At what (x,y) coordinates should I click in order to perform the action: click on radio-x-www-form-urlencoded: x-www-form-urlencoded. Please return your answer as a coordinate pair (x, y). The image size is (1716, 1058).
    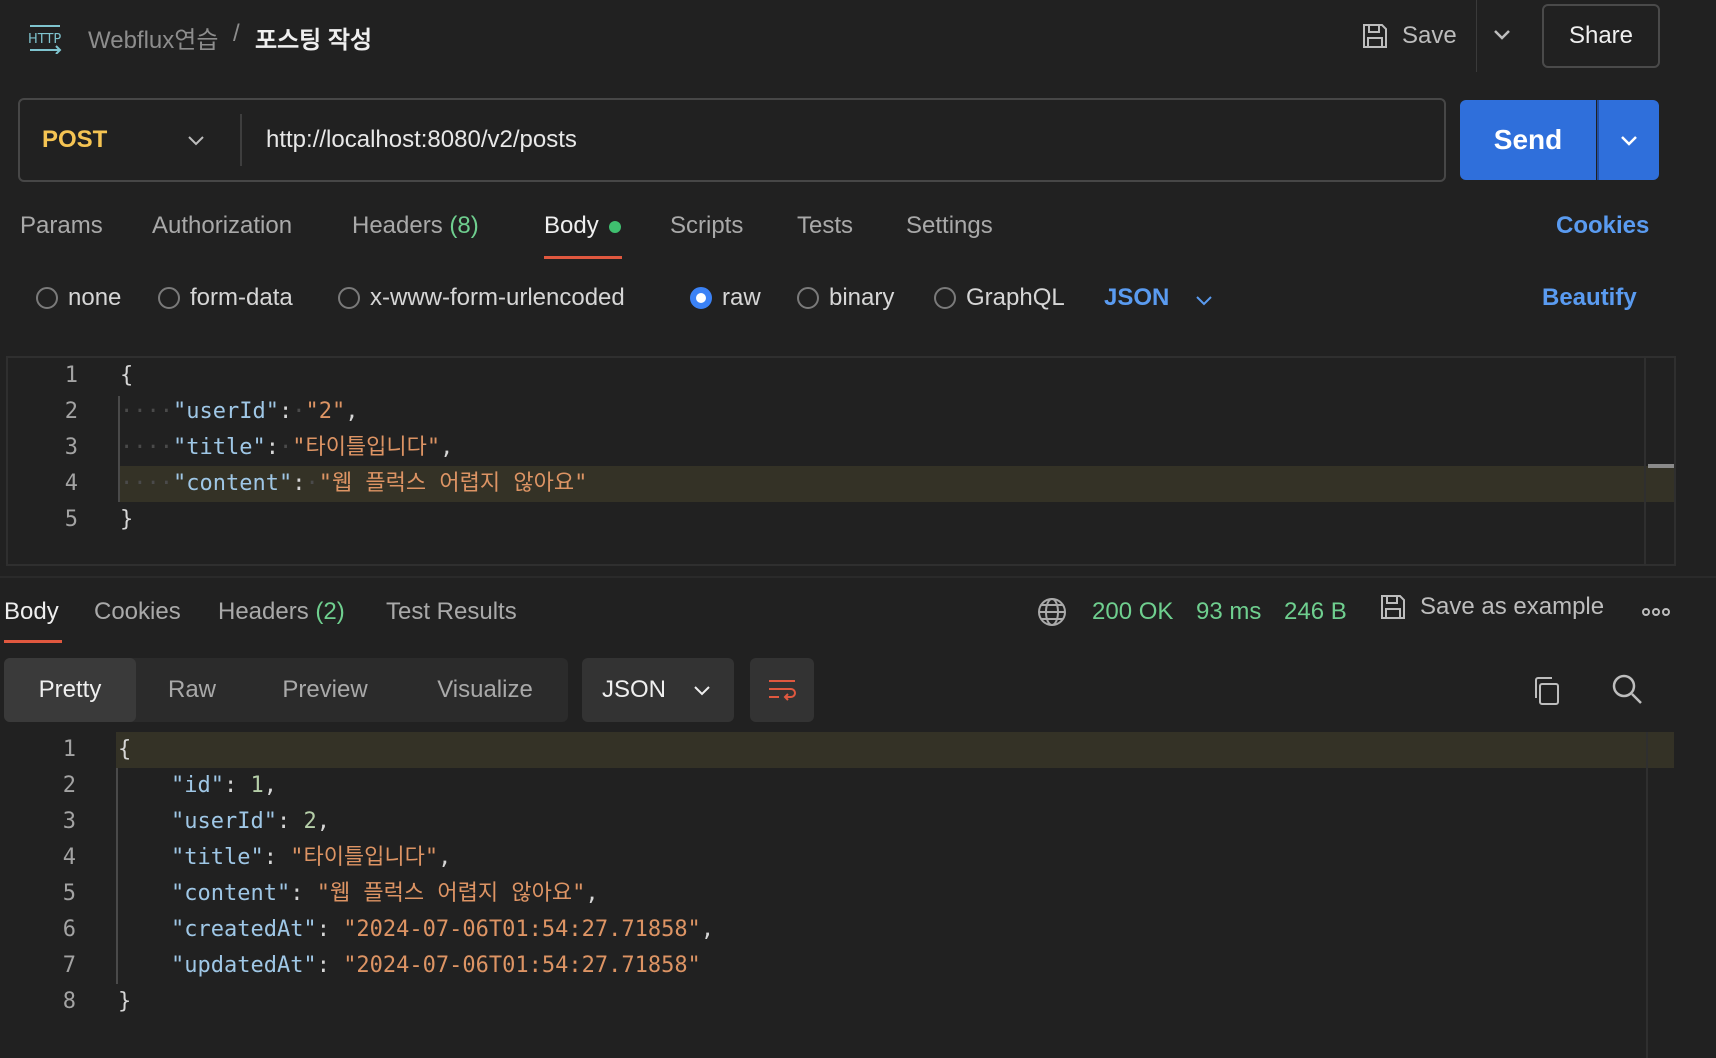
    Looking at the image, I should click on (481, 298).